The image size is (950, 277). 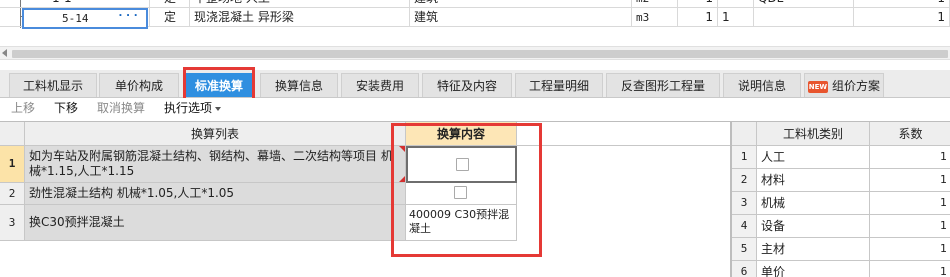 I want to click on table-row: 3 换C30预拌混凝土 400009 C30预拌混凝土, so click(x=258, y=223).